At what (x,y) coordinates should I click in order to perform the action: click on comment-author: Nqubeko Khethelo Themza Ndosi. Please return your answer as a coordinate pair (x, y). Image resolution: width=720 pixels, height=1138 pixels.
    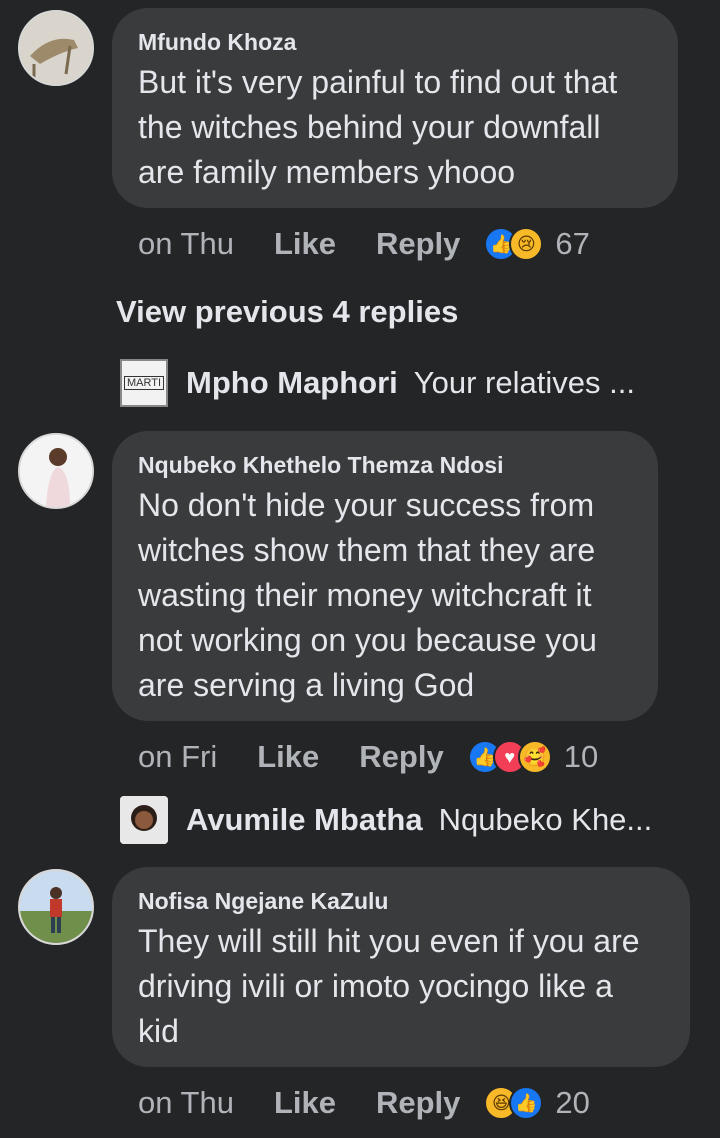
    Looking at the image, I should click on (385, 465).